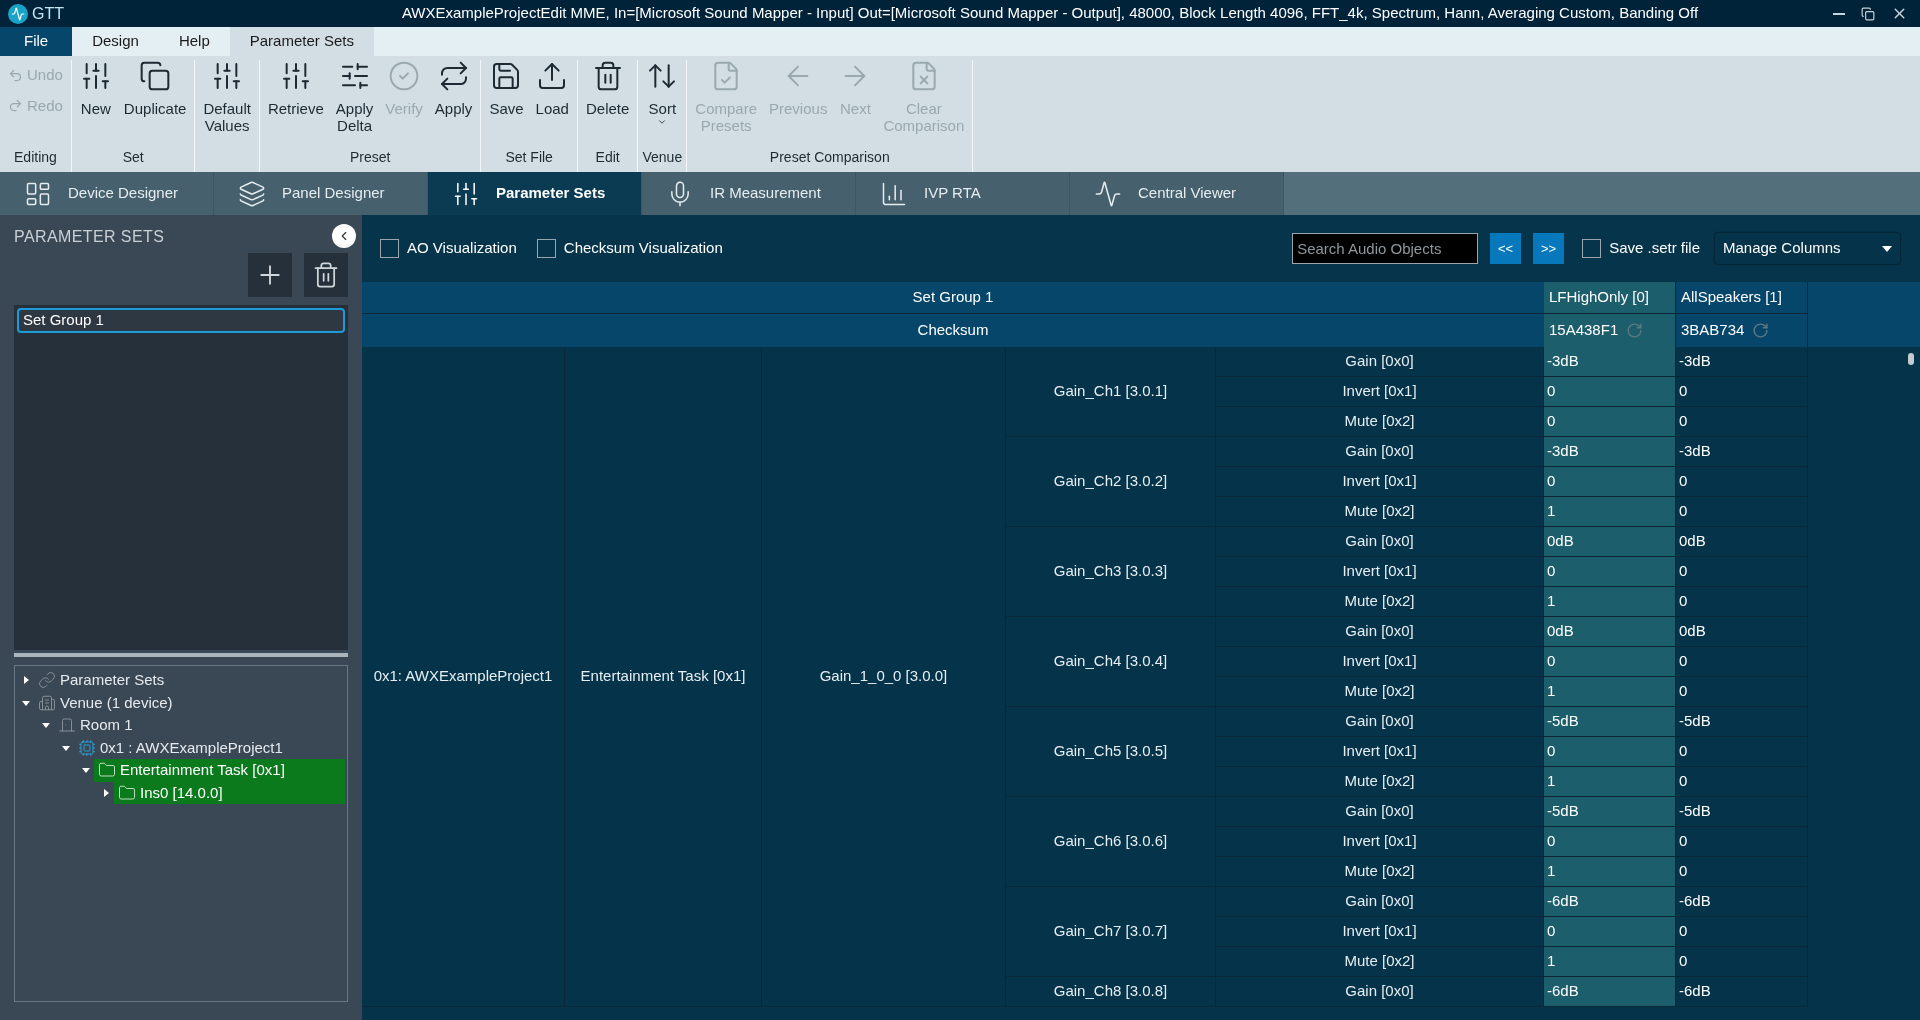 The image size is (1920, 1020). What do you see at coordinates (662, 103) in the screenshot?
I see `ribbon-button: Sort` at bounding box center [662, 103].